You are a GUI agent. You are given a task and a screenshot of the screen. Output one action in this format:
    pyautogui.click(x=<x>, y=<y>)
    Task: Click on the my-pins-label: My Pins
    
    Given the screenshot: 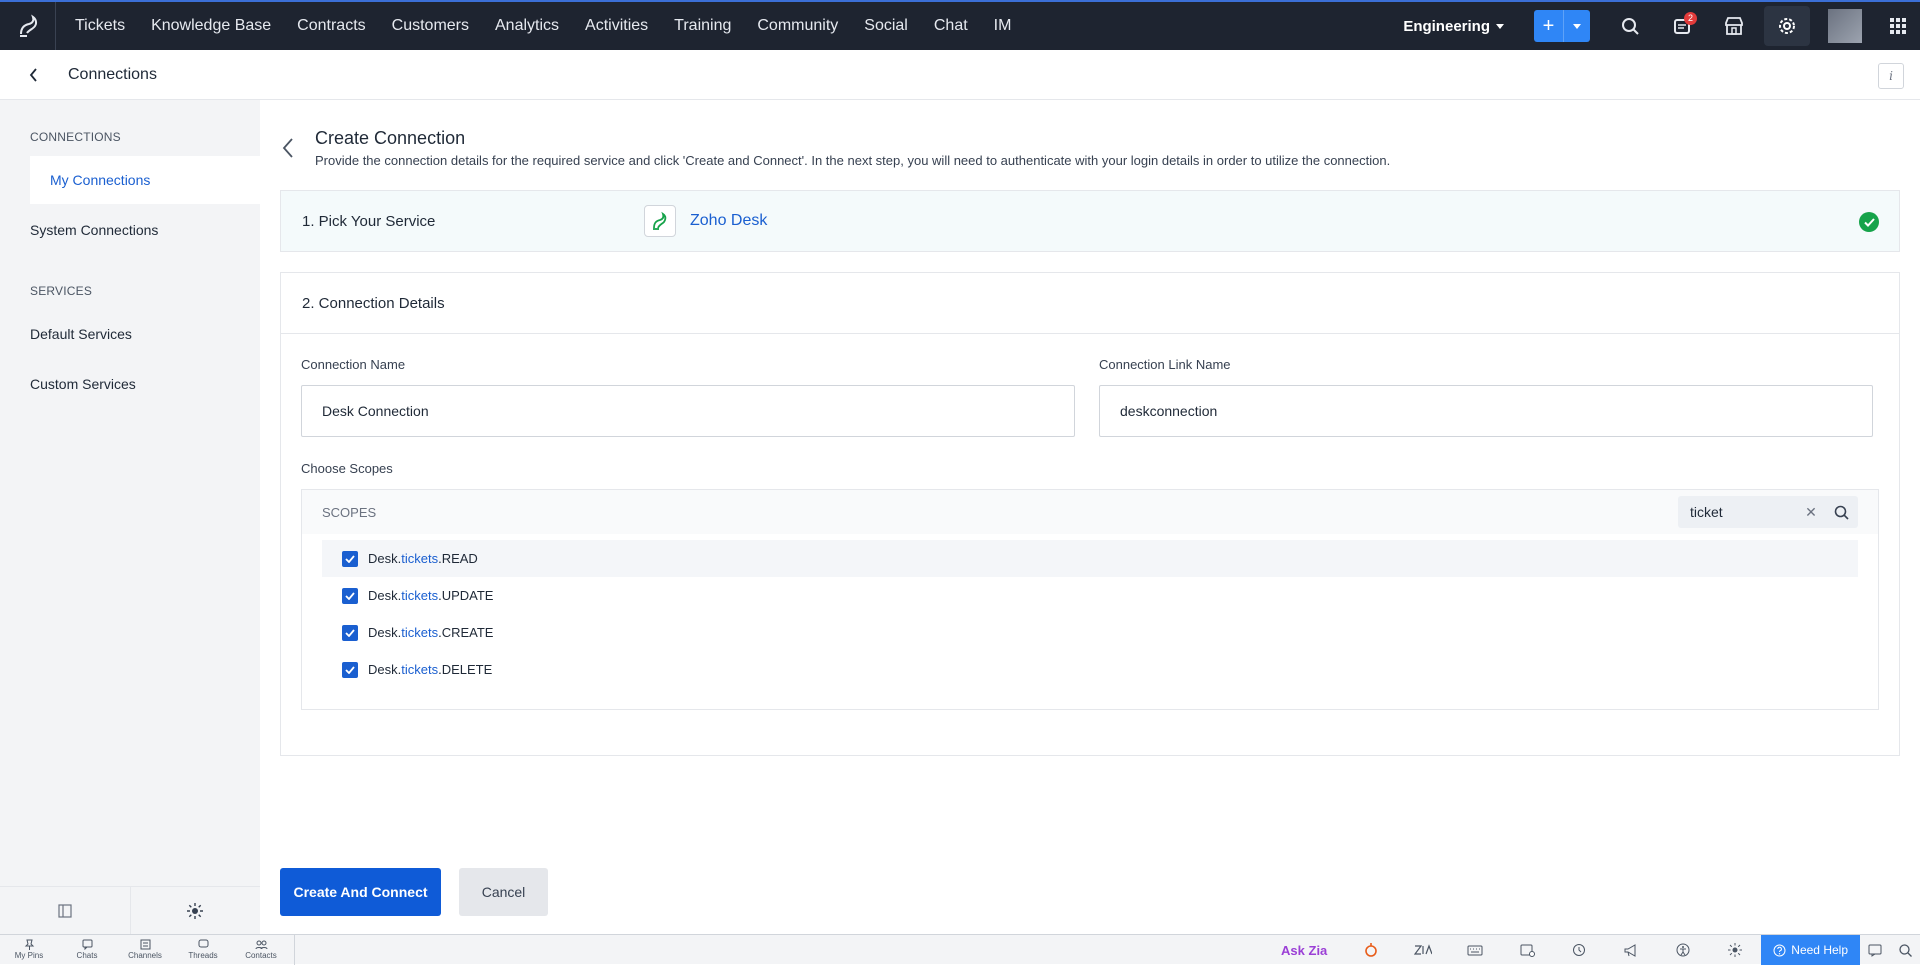 What is the action you would take?
    pyautogui.click(x=29, y=955)
    